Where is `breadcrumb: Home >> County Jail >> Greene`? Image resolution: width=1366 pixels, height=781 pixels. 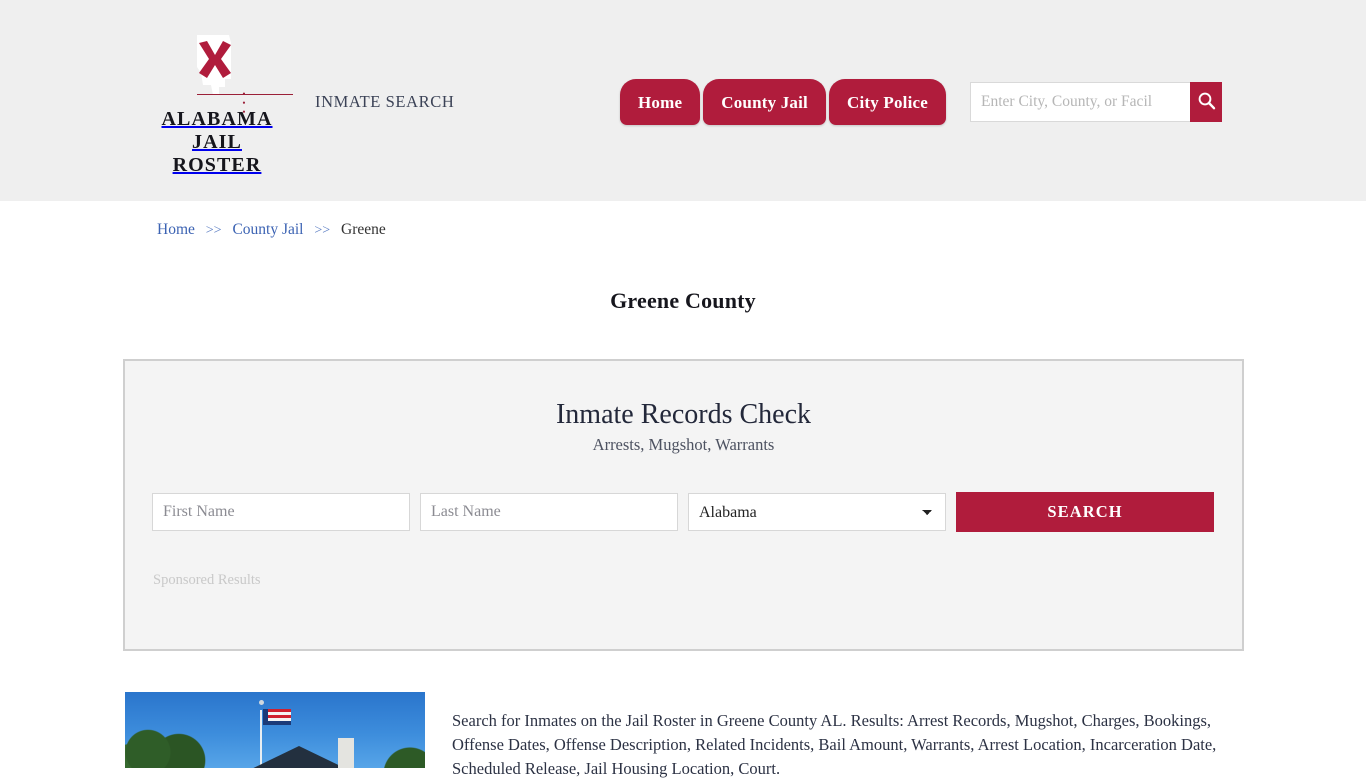 breadcrumb: Home >> County Jail >> Greene is located at coordinates (271, 230).